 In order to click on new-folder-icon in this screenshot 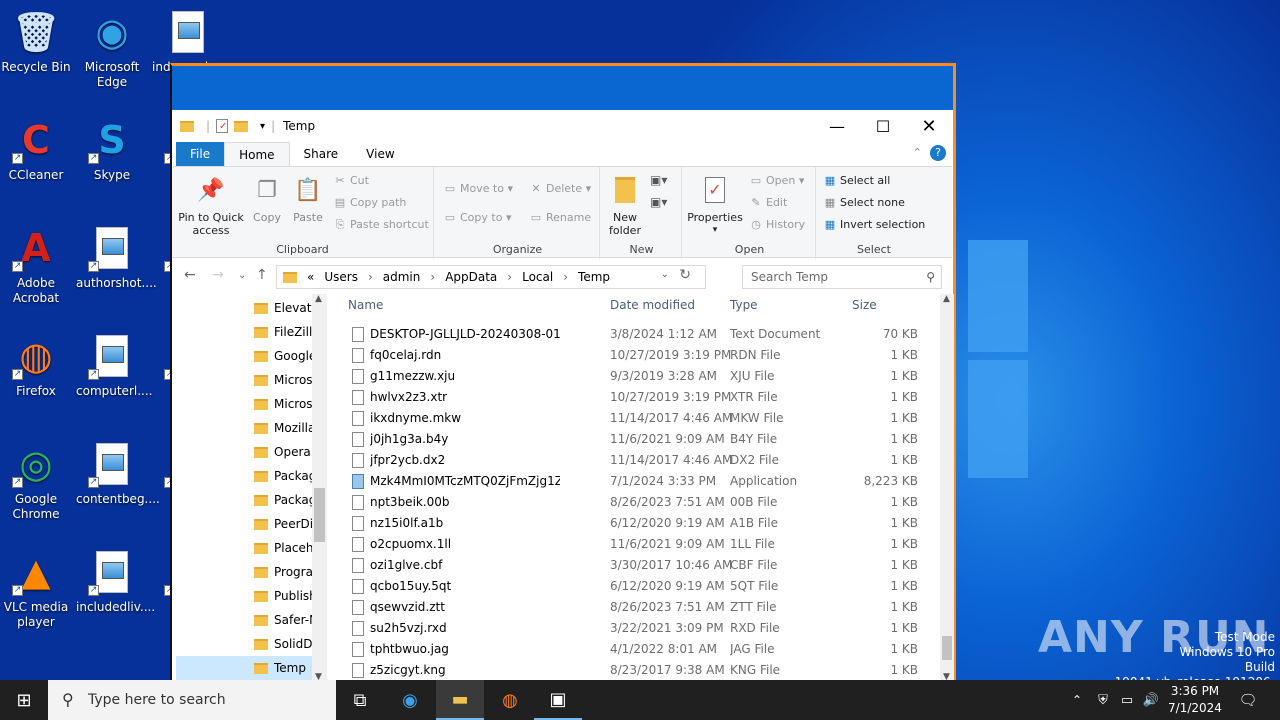, I will do `click(241, 126)`.